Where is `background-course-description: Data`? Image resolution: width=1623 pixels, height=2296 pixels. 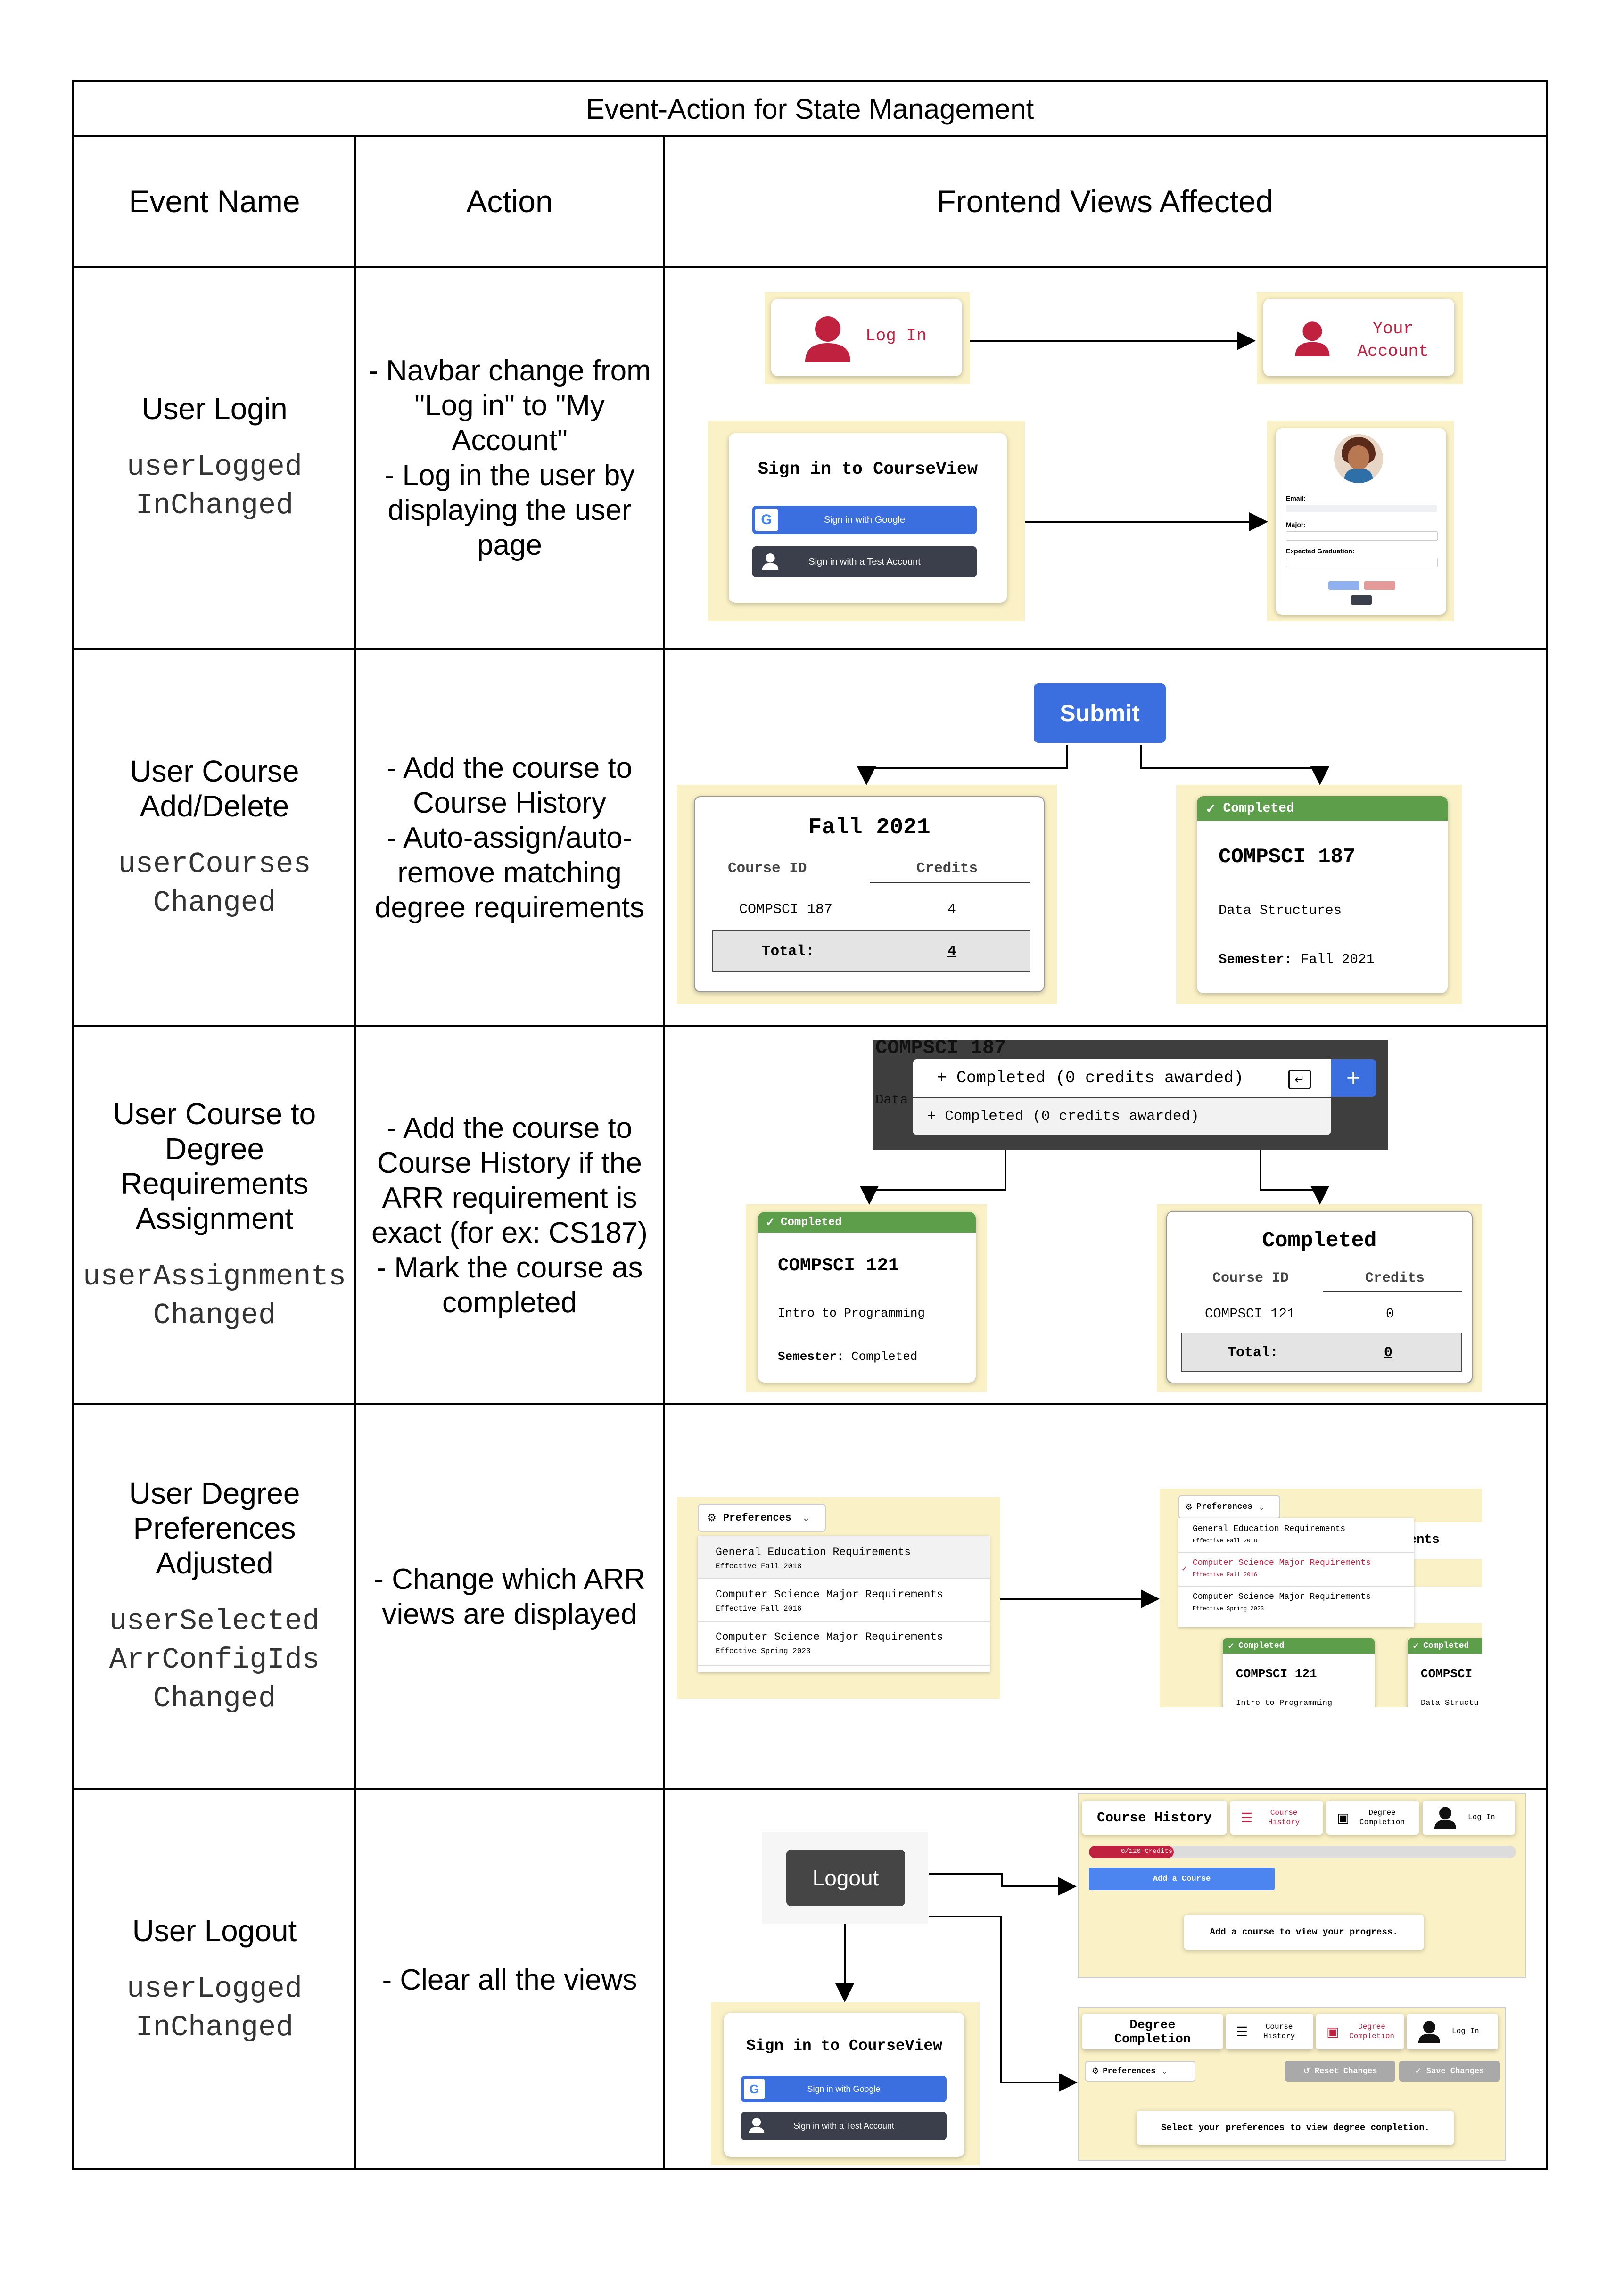
background-course-description: Data is located at coordinates (891, 1100).